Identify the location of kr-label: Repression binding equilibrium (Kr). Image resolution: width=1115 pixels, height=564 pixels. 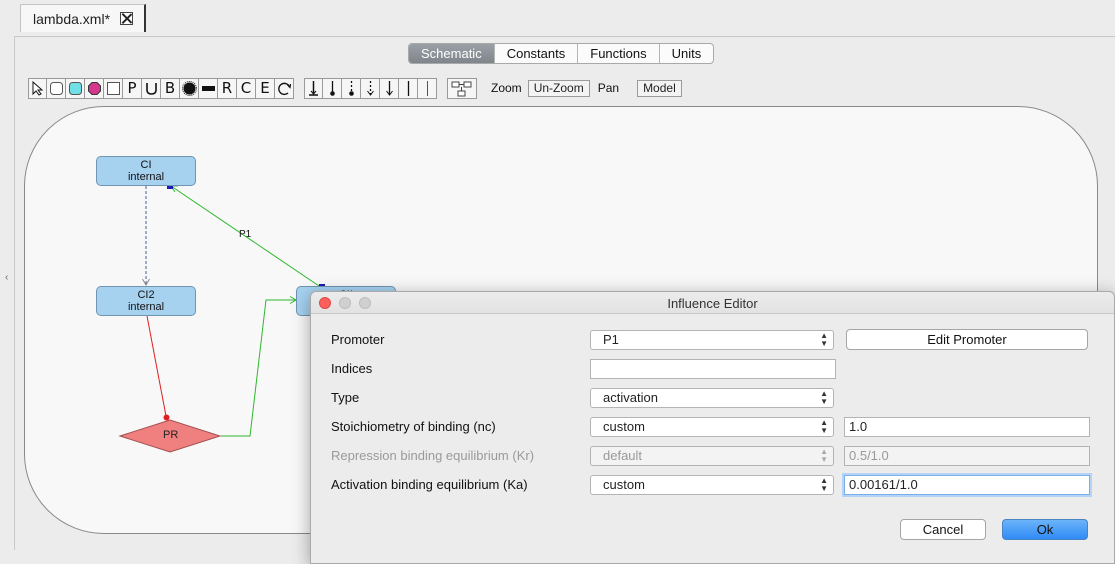
(433, 455).